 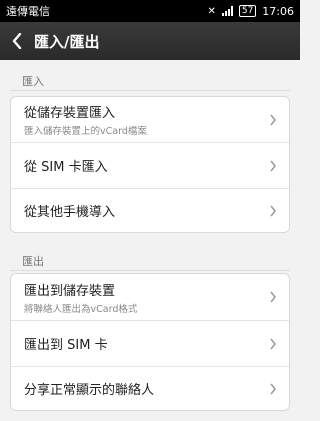 What do you see at coordinates (211, 11) in the screenshot?
I see `mute-icon: ✕` at bounding box center [211, 11].